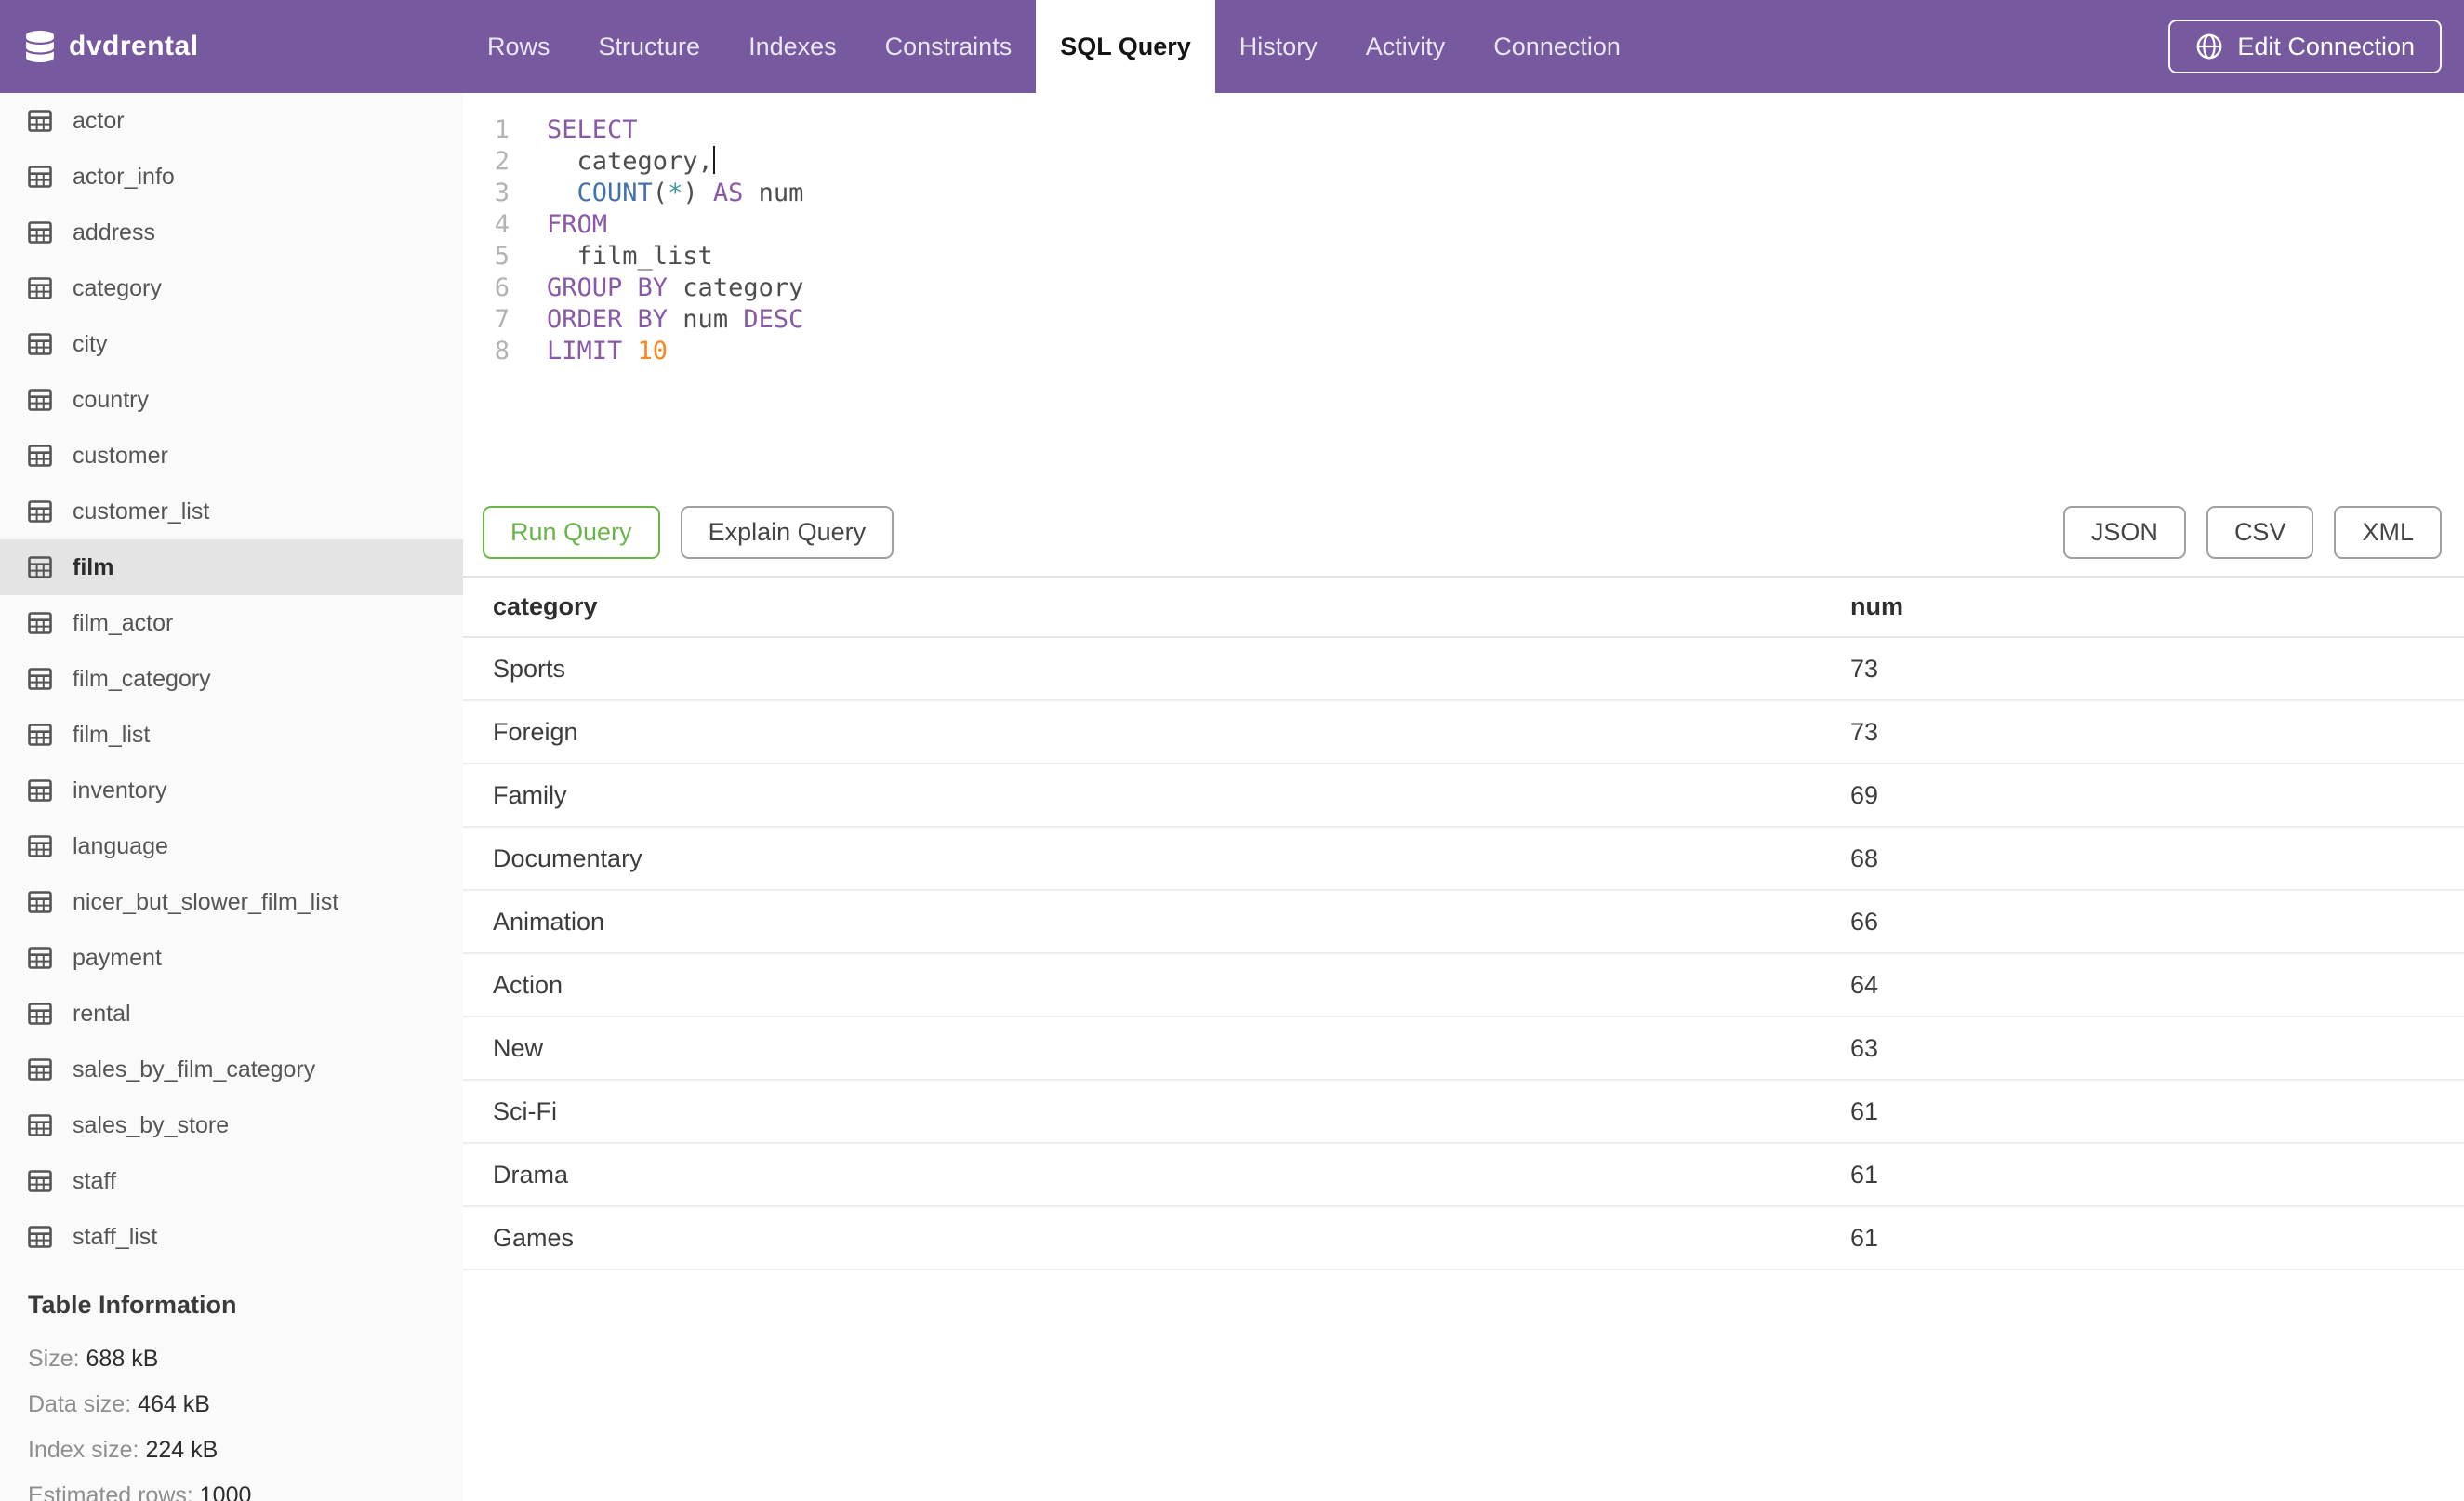  What do you see at coordinates (231, 567) in the screenshot?
I see `sidebar-item-film: film` at bounding box center [231, 567].